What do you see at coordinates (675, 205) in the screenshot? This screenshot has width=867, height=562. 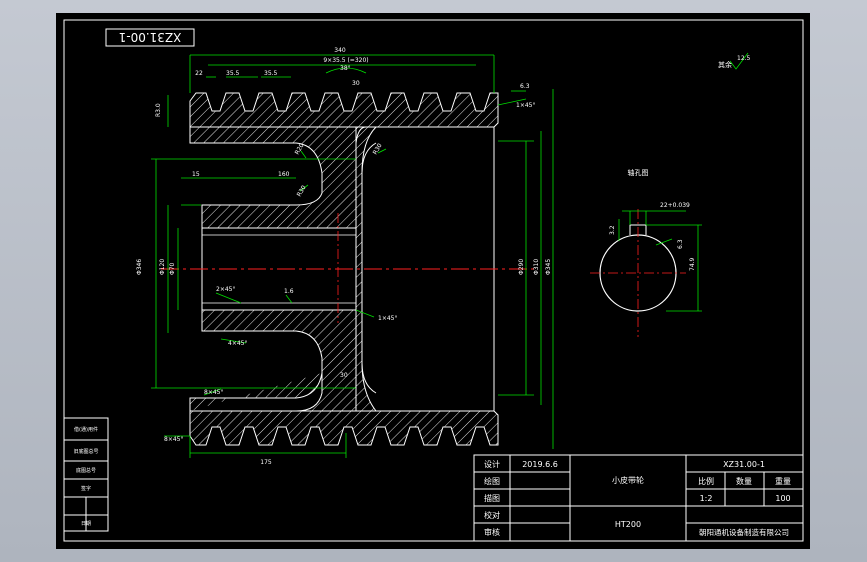 I see `keyway-dim: 22+0.039` at bounding box center [675, 205].